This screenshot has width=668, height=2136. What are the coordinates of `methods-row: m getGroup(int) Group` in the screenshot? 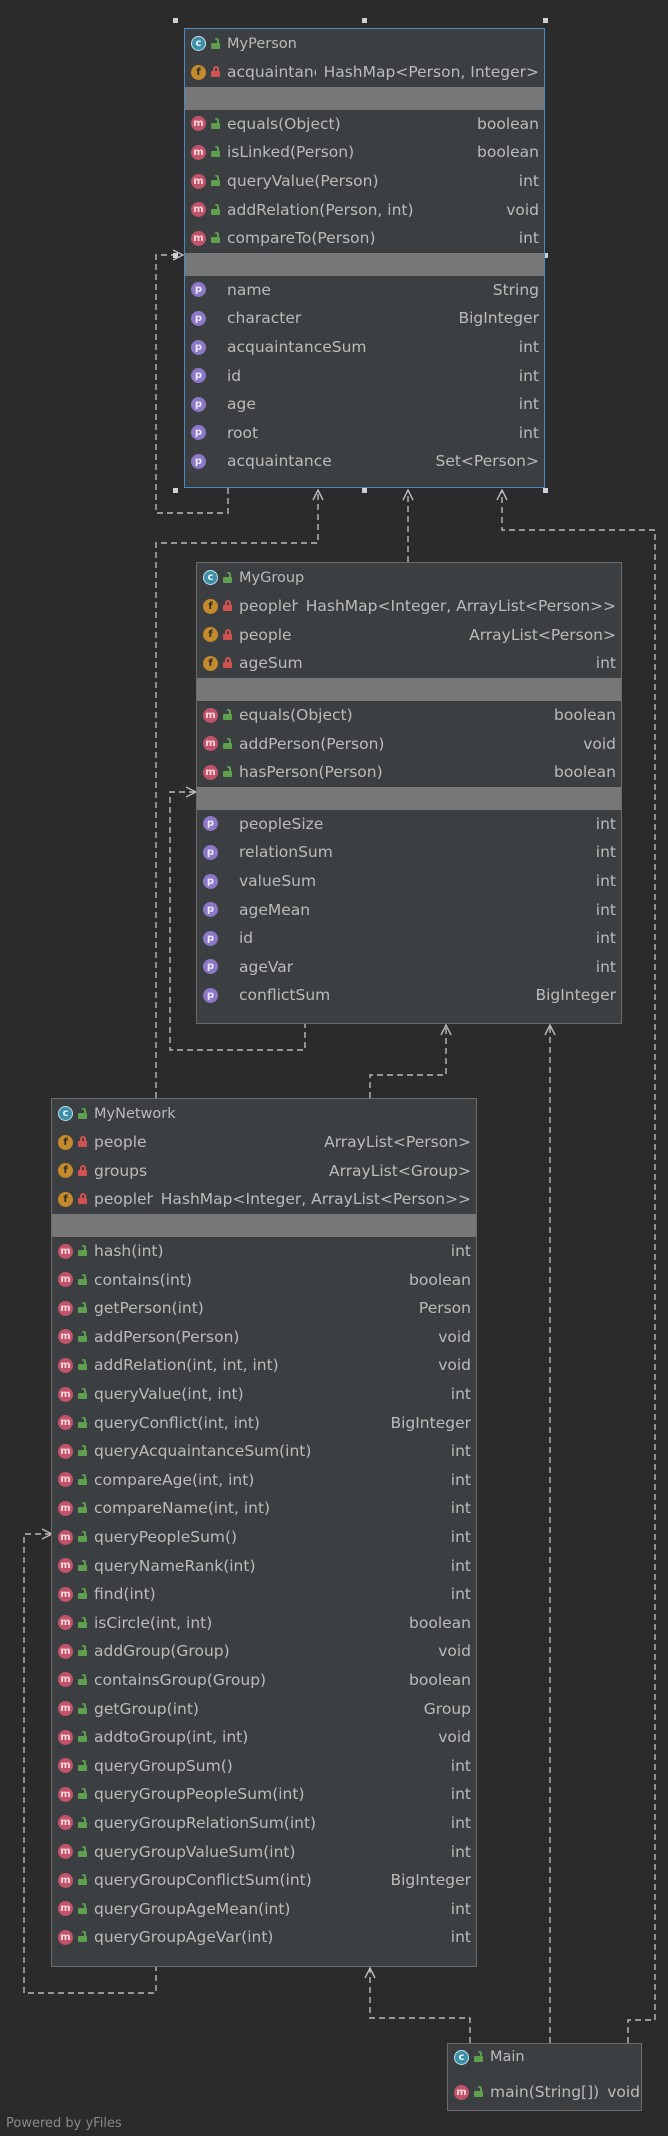 It's located at (264, 1708).